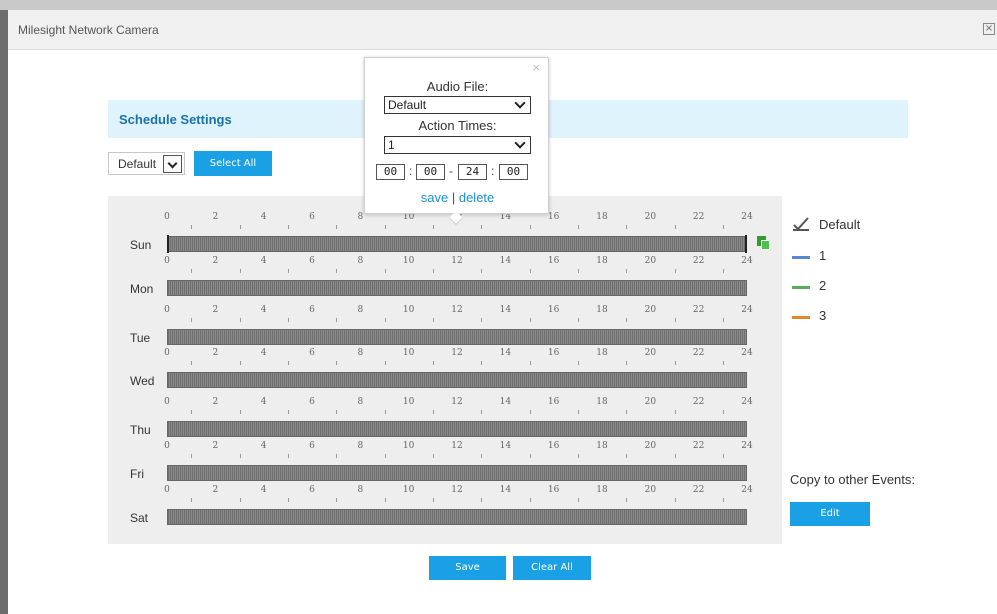 The image size is (997, 614). I want to click on clear-all-button: Clear All, so click(552, 568).